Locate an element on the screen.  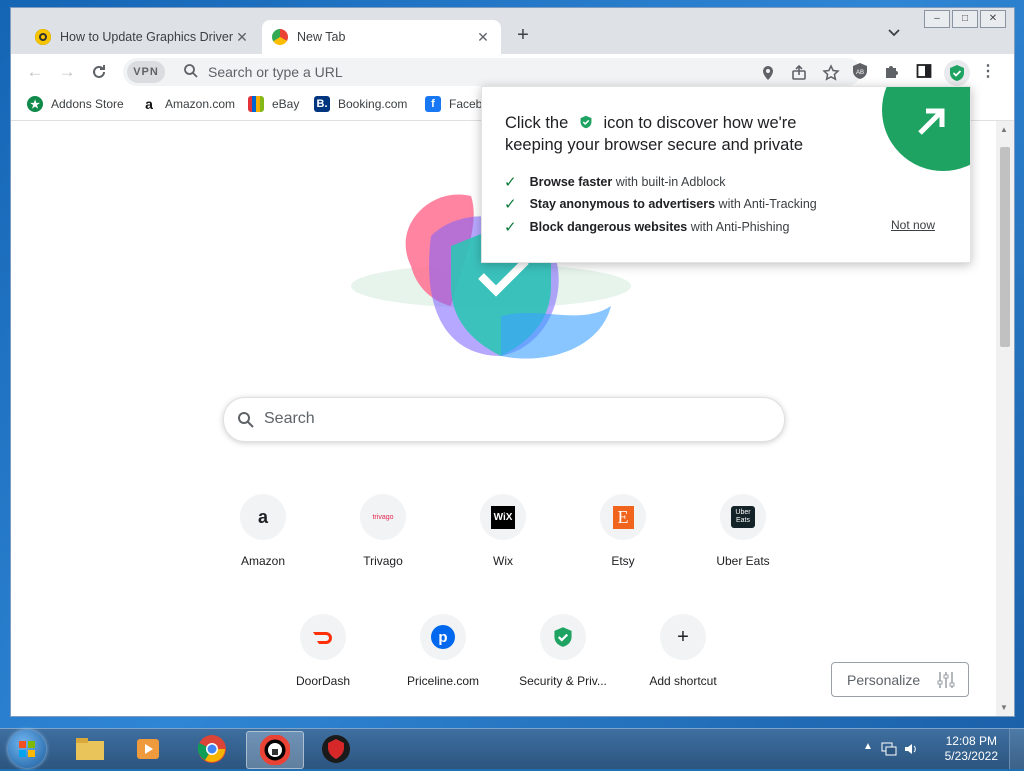
personalize-button: Personalize is located at coordinates (900, 679).